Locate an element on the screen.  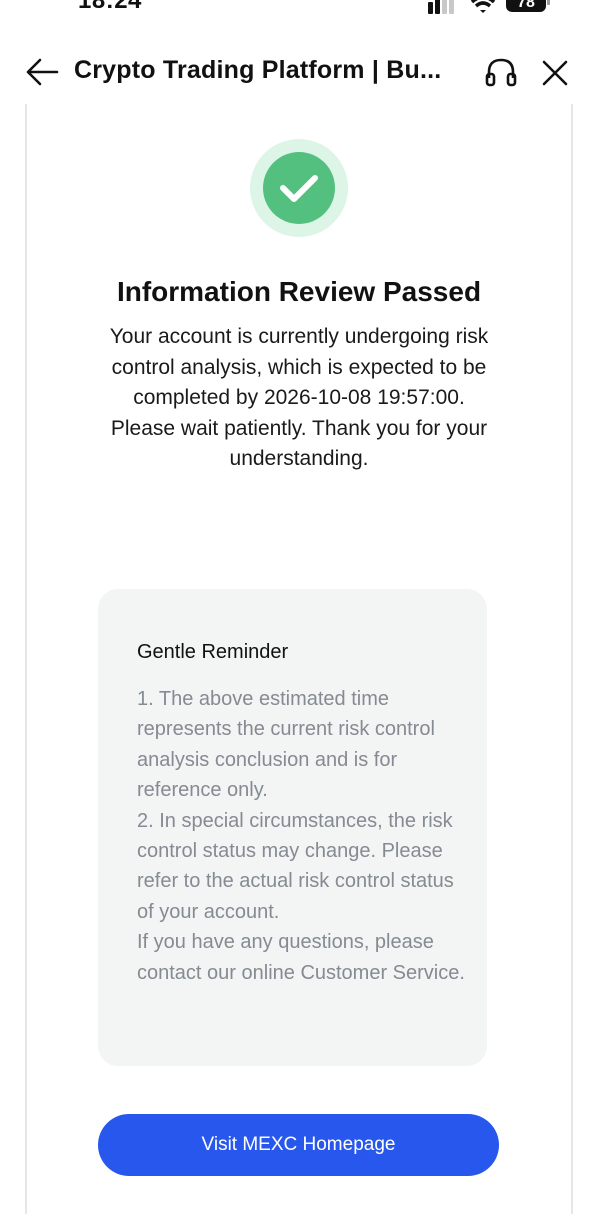
wifi-icon is located at coordinates (483, 6).